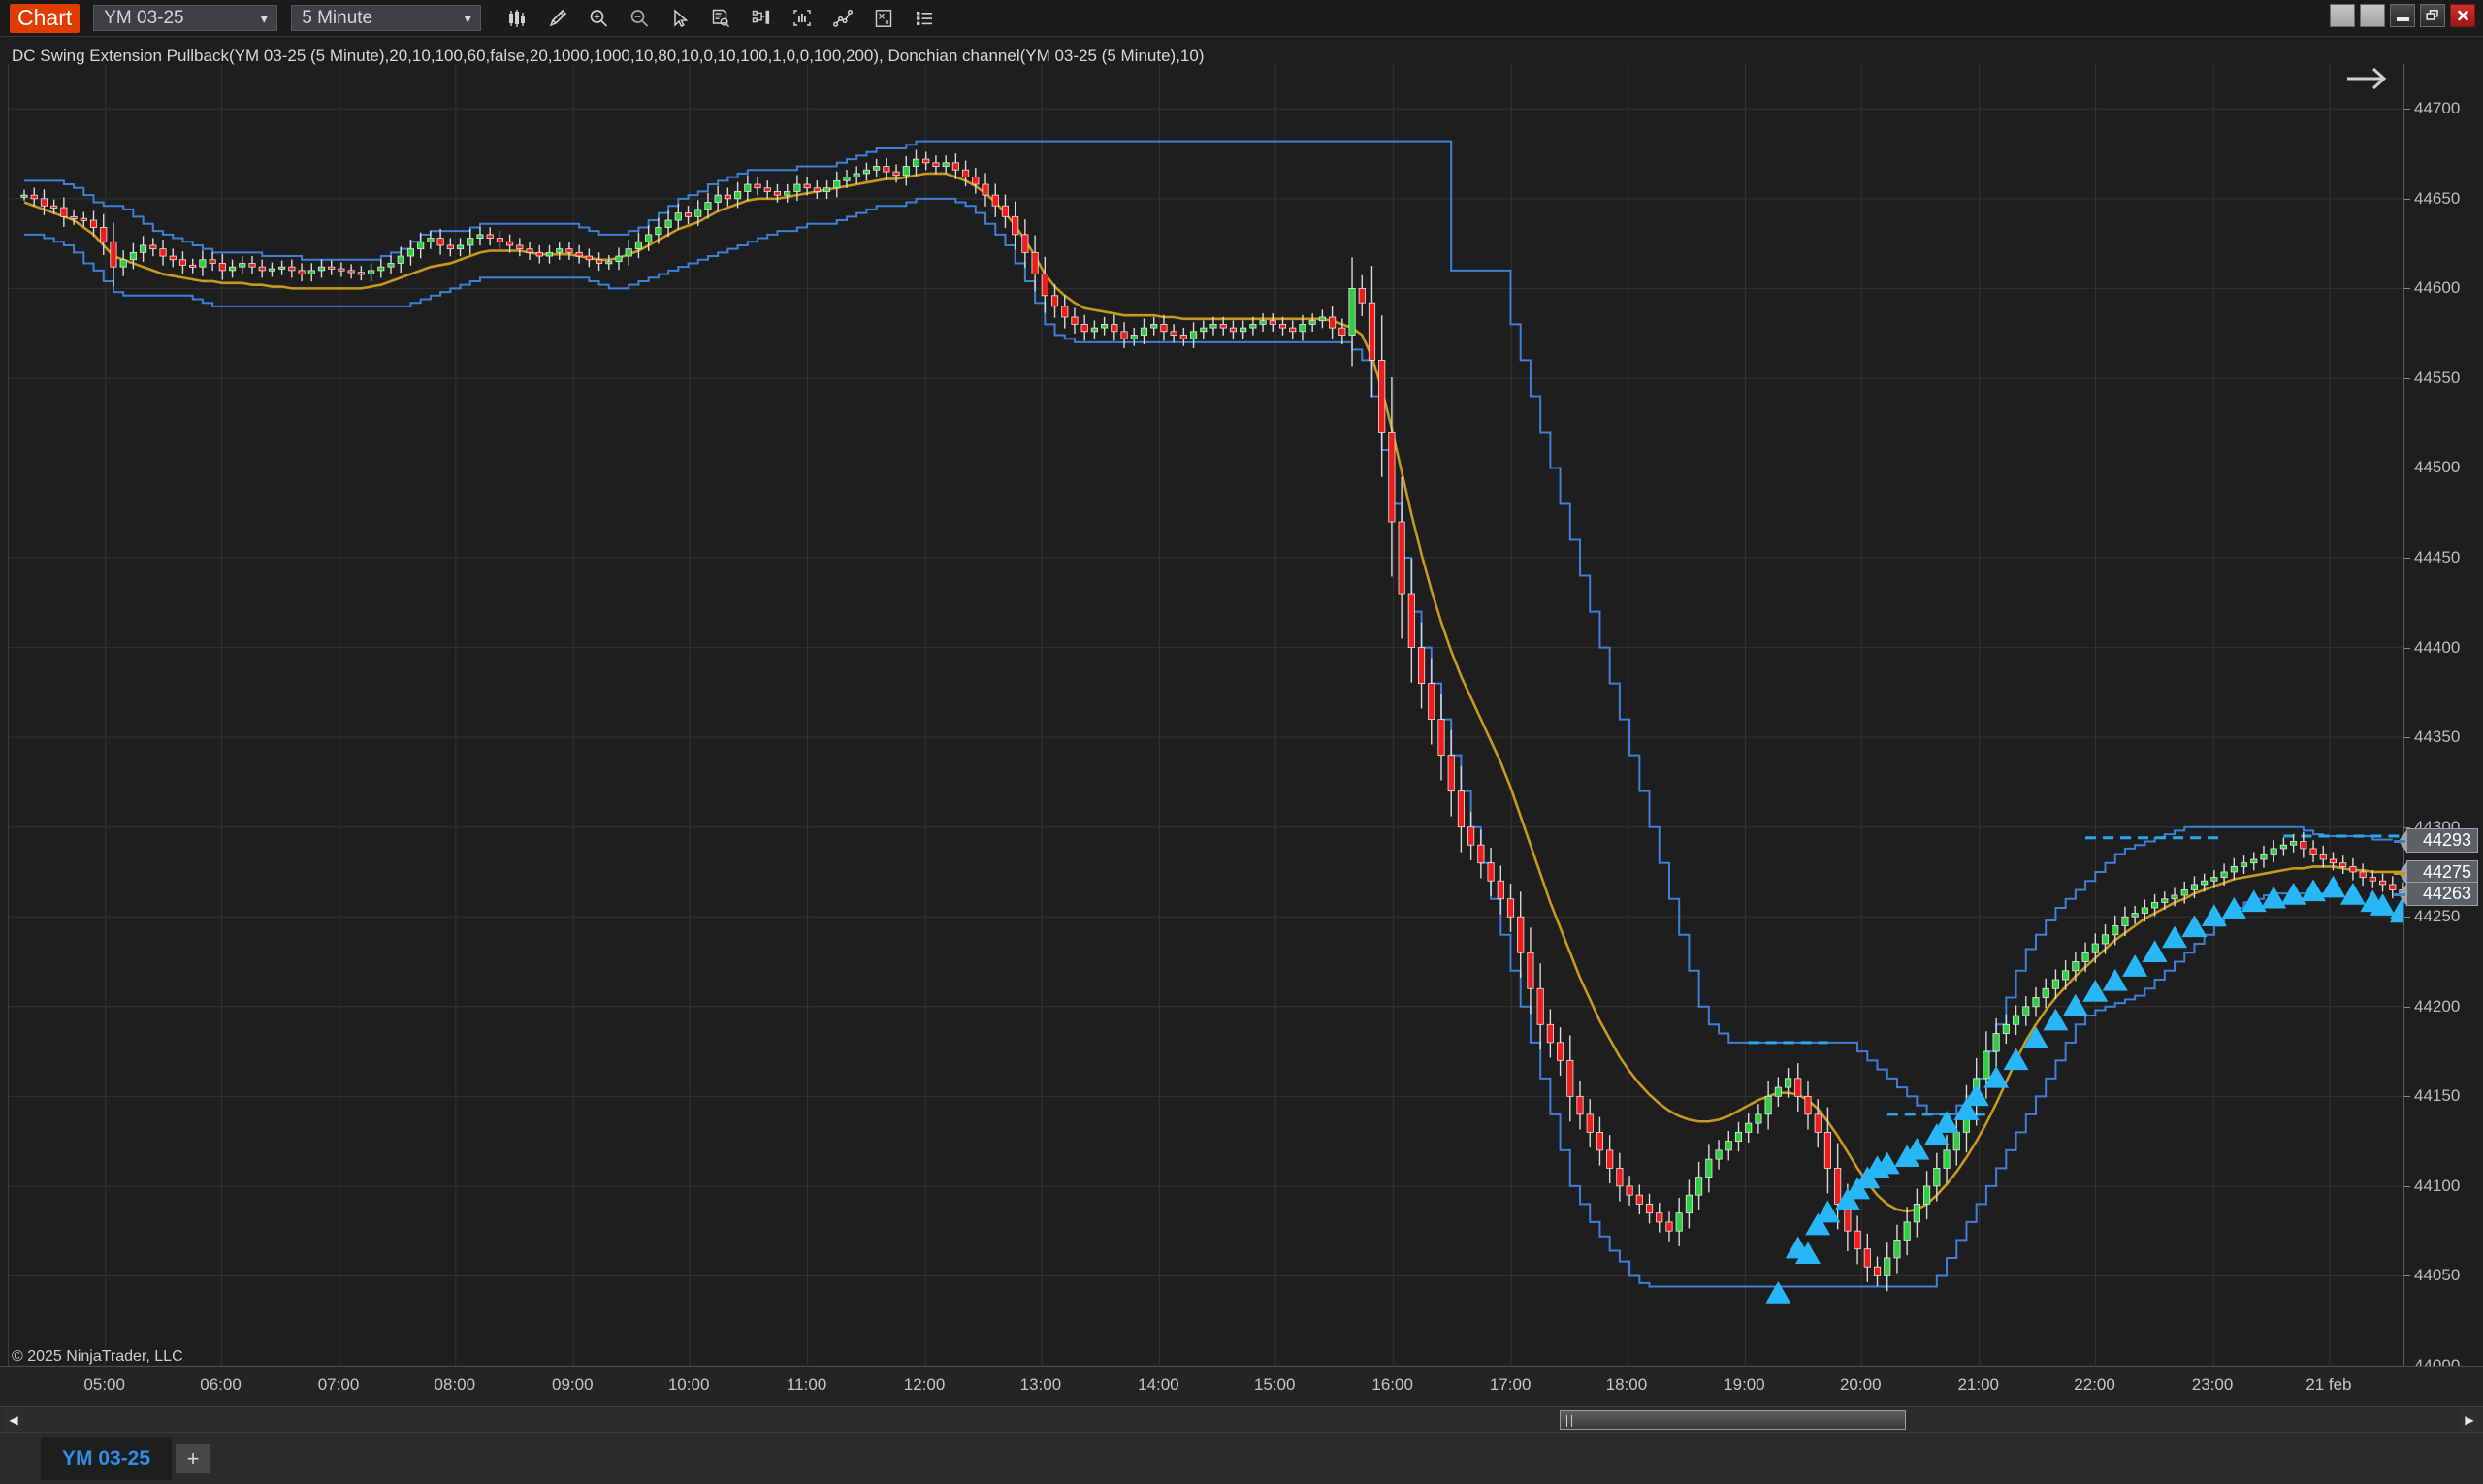 The image size is (2483, 1484). What do you see at coordinates (107, 1458) in the screenshot?
I see `tab-ym-03-25: YM 03-25` at bounding box center [107, 1458].